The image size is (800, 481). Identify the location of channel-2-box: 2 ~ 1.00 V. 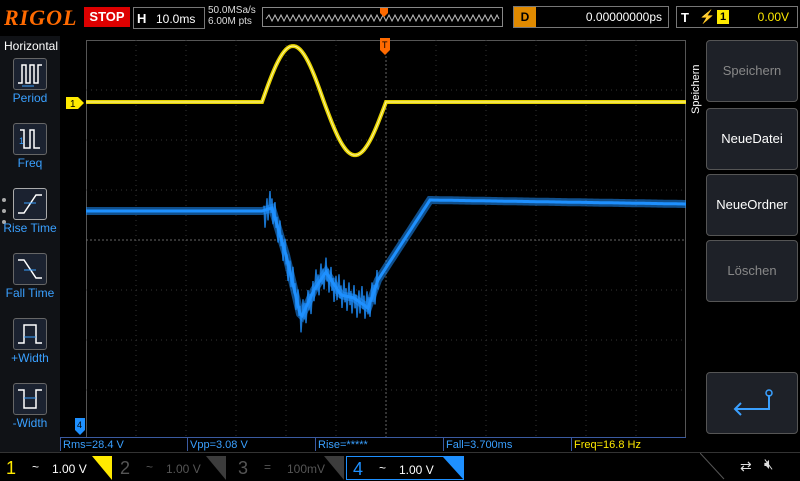
(170, 468).